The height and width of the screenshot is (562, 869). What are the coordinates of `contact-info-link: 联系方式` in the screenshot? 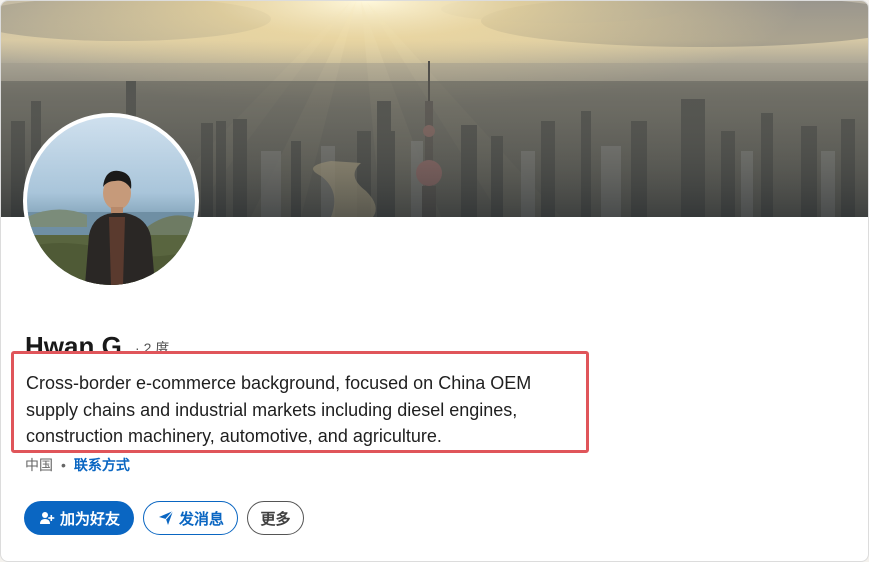 It's located at (102, 465).